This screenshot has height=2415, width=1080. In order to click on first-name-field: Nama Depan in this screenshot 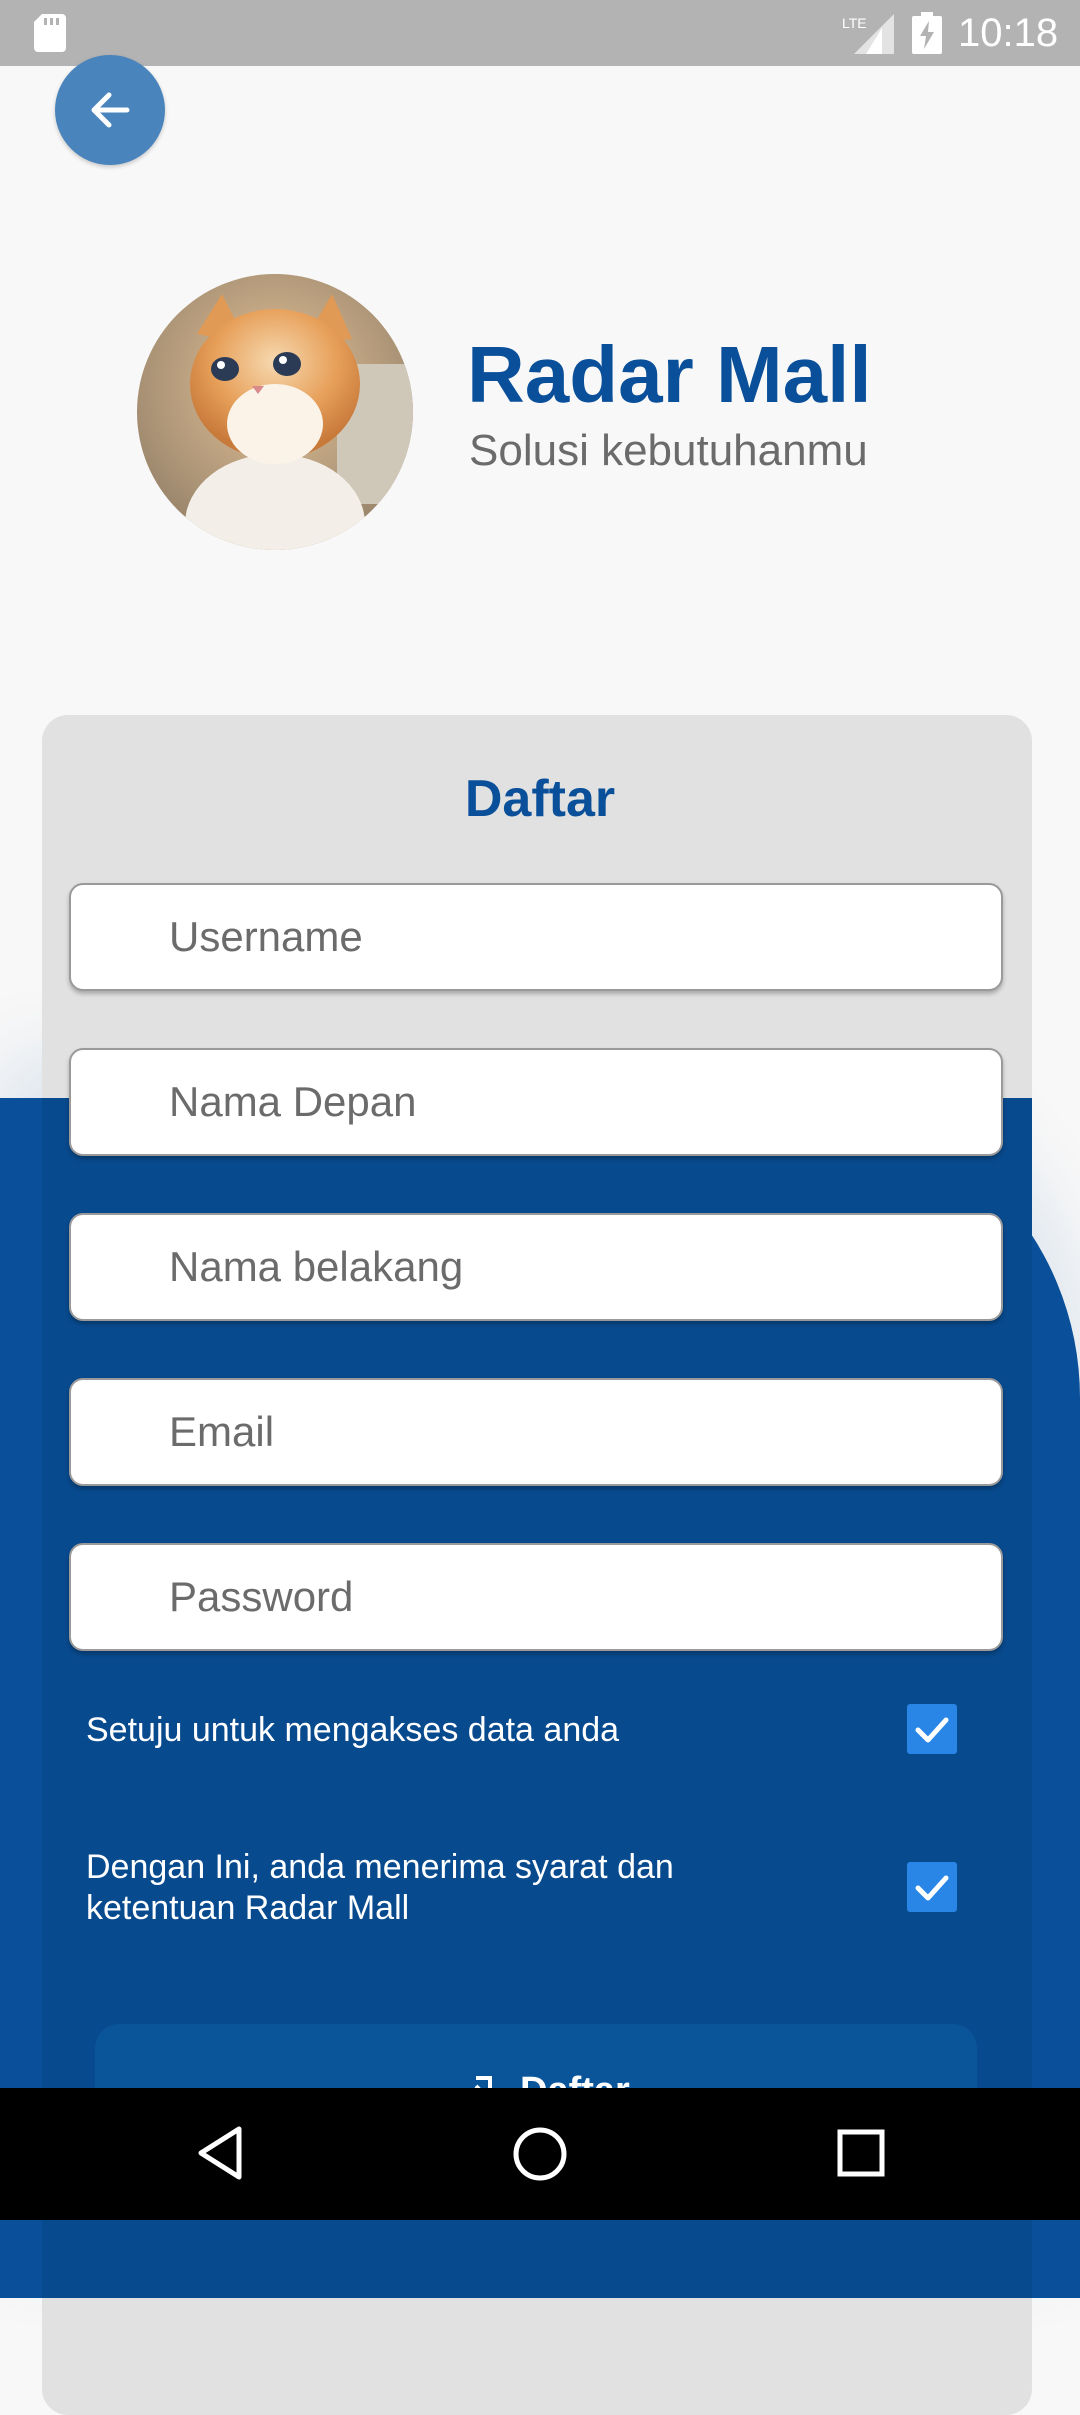, I will do `click(536, 1102)`.